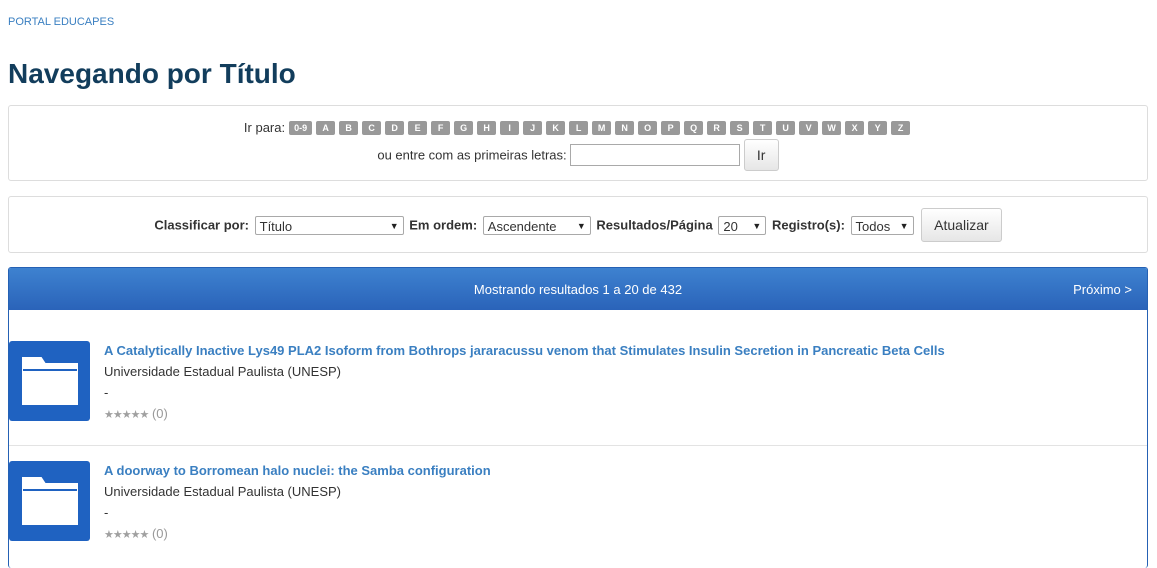 This screenshot has width=1157, height=568. What do you see at coordinates (808, 225) in the screenshot?
I see `records-label: Registro(s):` at bounding box center [808, 225].